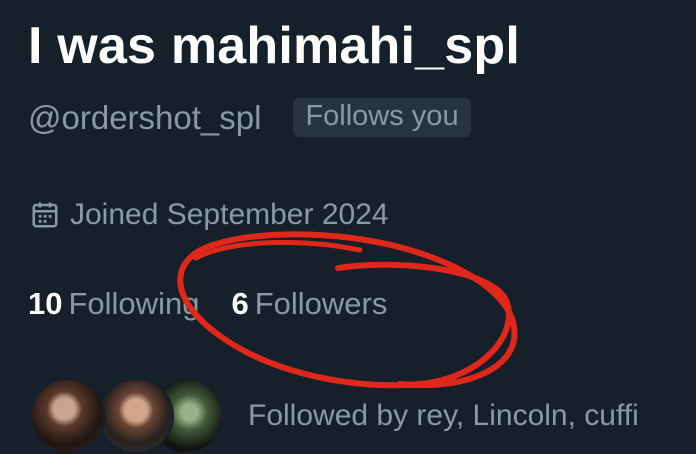 The image size is (696, 454). I want to click on followed-by-avatars, so click(128, 416).